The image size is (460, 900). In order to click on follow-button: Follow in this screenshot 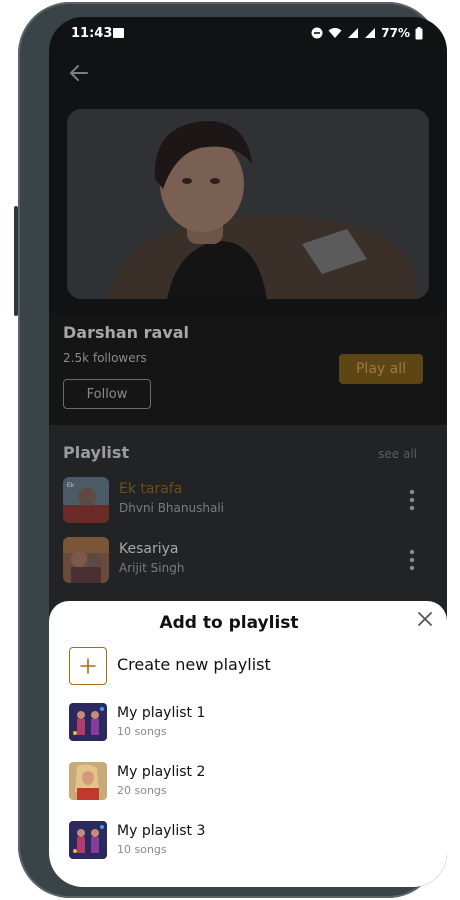, I will do `click(107, 394)`.